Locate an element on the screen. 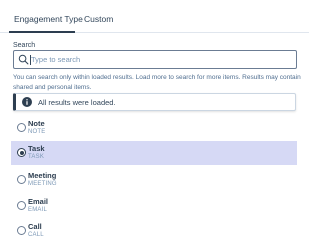 This screenshot has width=320, height=251. option-note: Note NOTE is located at coordinates (154, 128).